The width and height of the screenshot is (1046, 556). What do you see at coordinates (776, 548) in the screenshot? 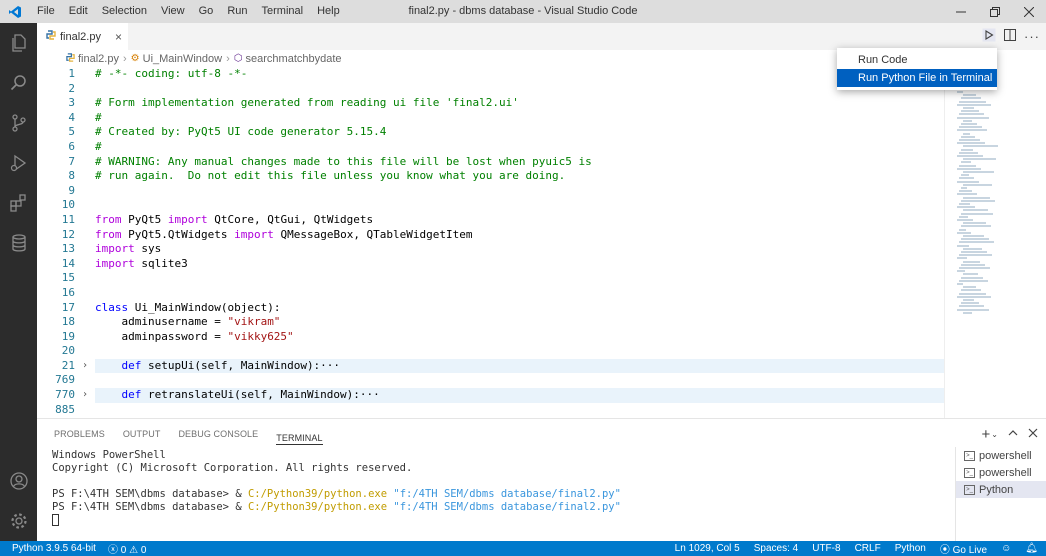
I see `indentation: Spaces: 4` at bounding box center [776, 548].